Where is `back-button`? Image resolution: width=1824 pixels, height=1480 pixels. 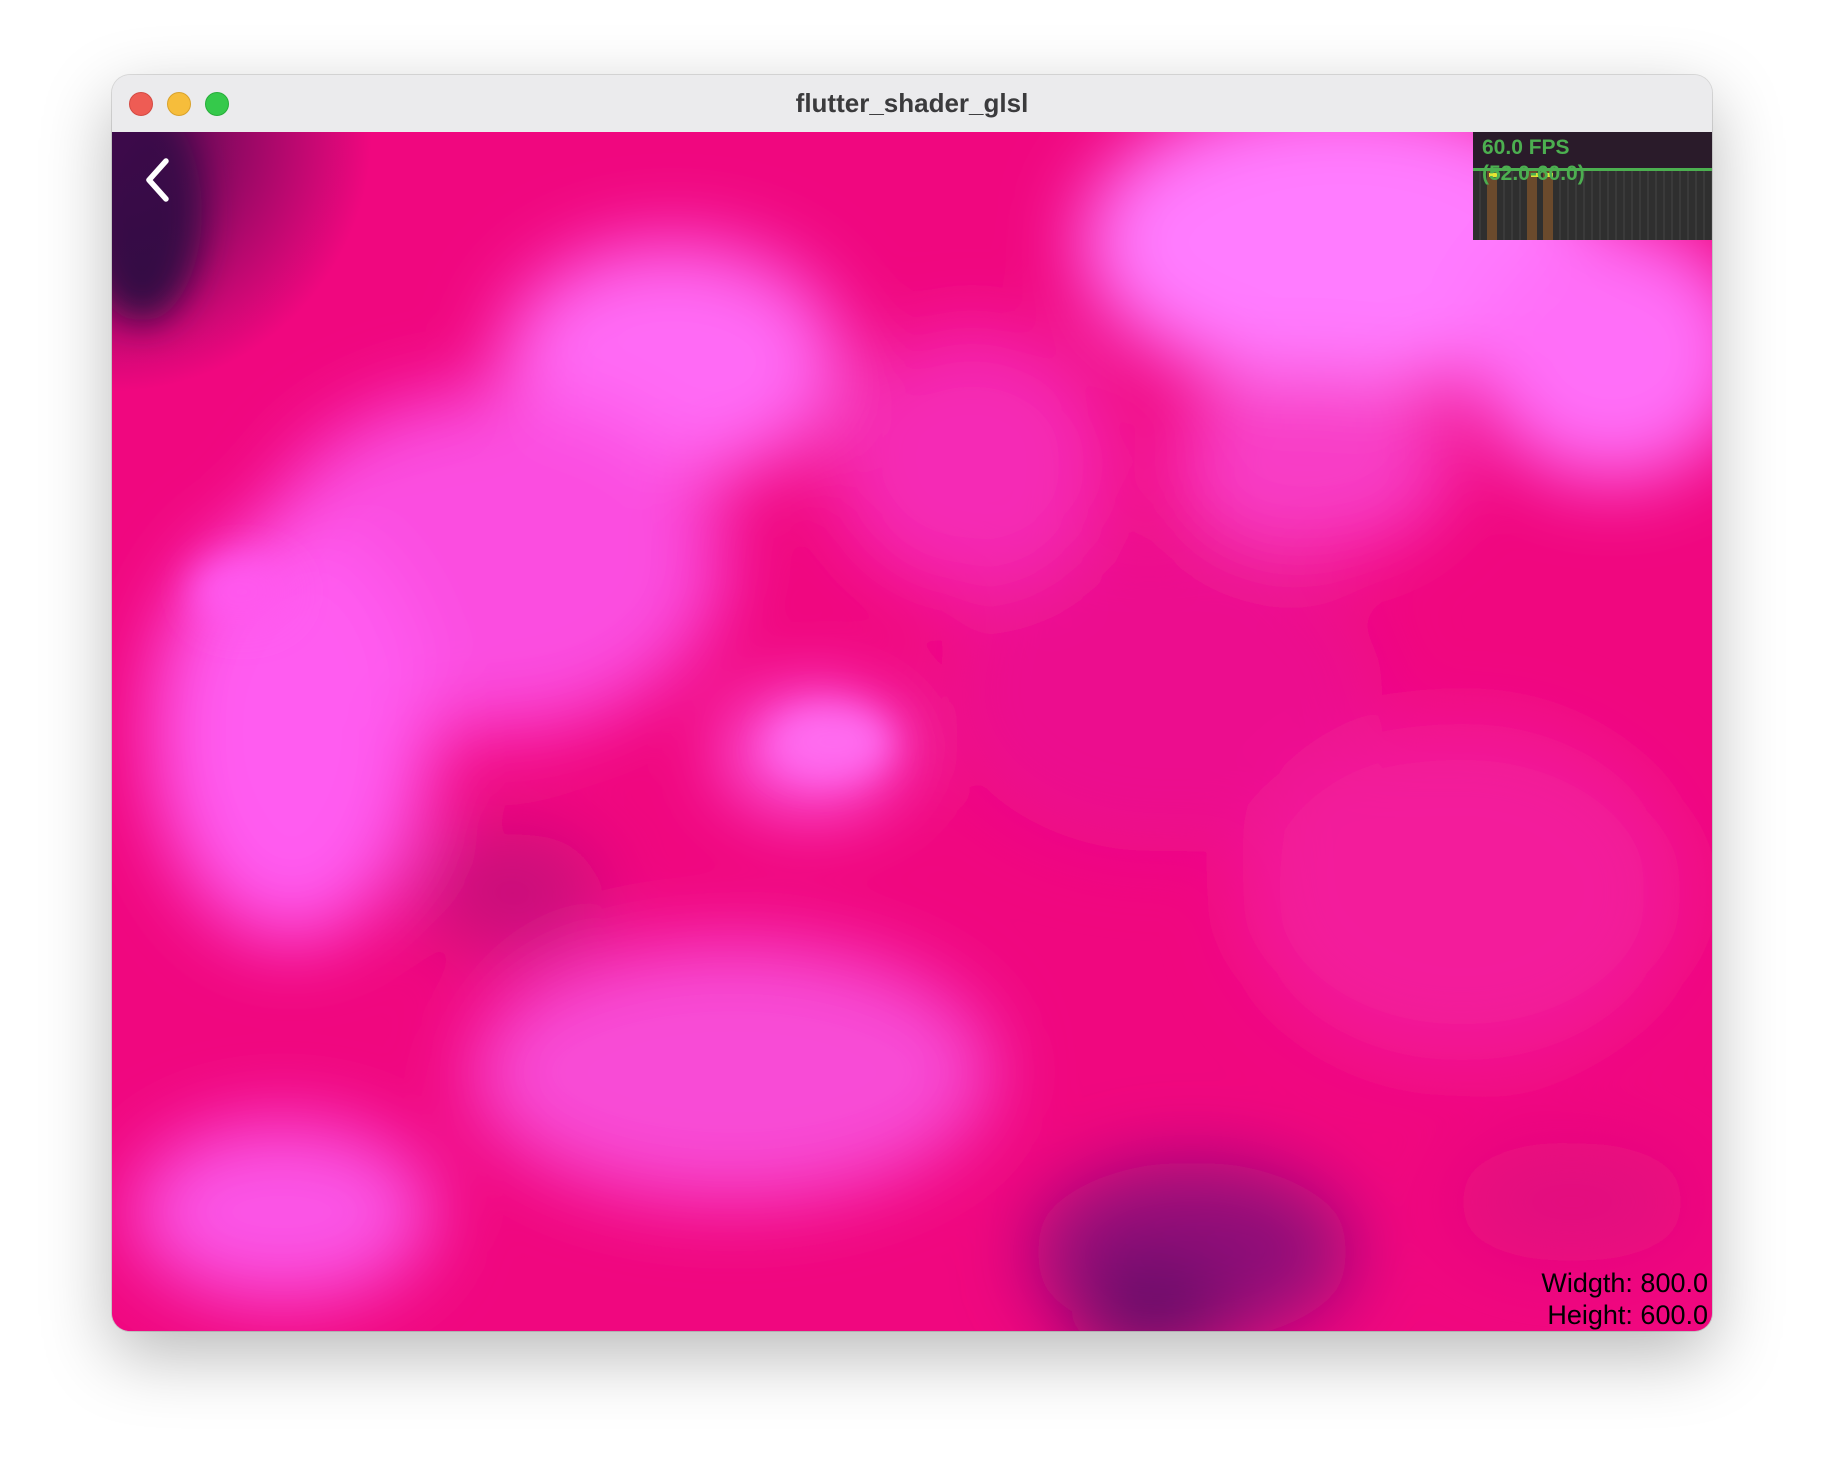
back-button is located at coordinates (160, 180).